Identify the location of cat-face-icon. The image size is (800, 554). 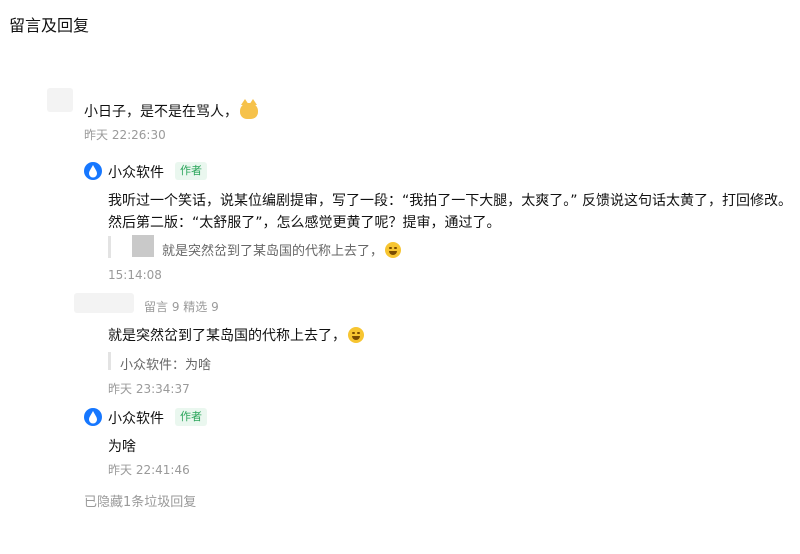
(249, 109).